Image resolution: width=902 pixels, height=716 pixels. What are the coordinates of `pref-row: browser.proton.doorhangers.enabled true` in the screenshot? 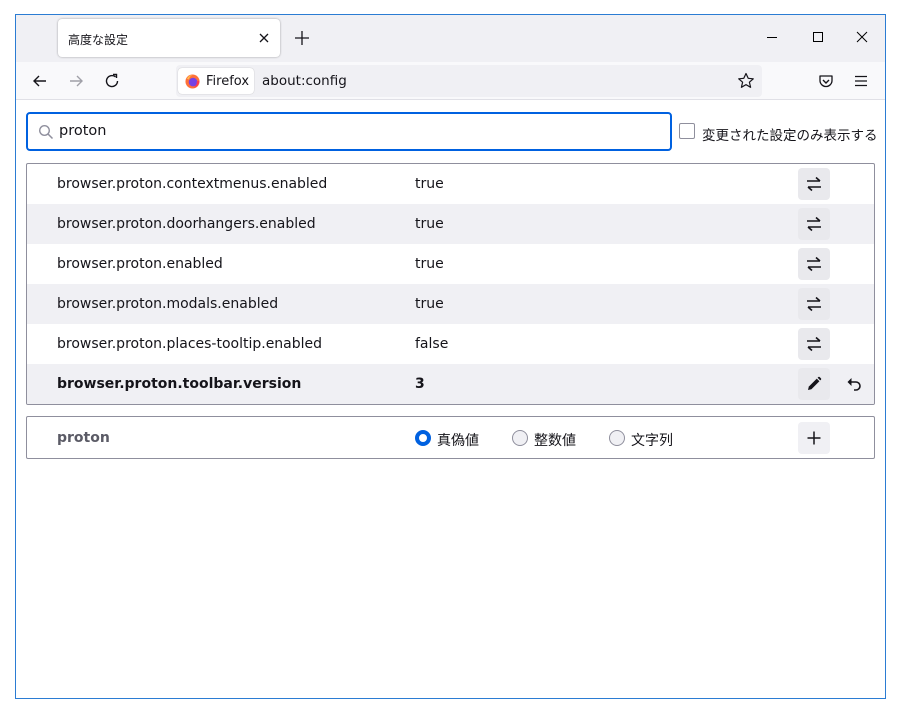 It's located at (450, 224).